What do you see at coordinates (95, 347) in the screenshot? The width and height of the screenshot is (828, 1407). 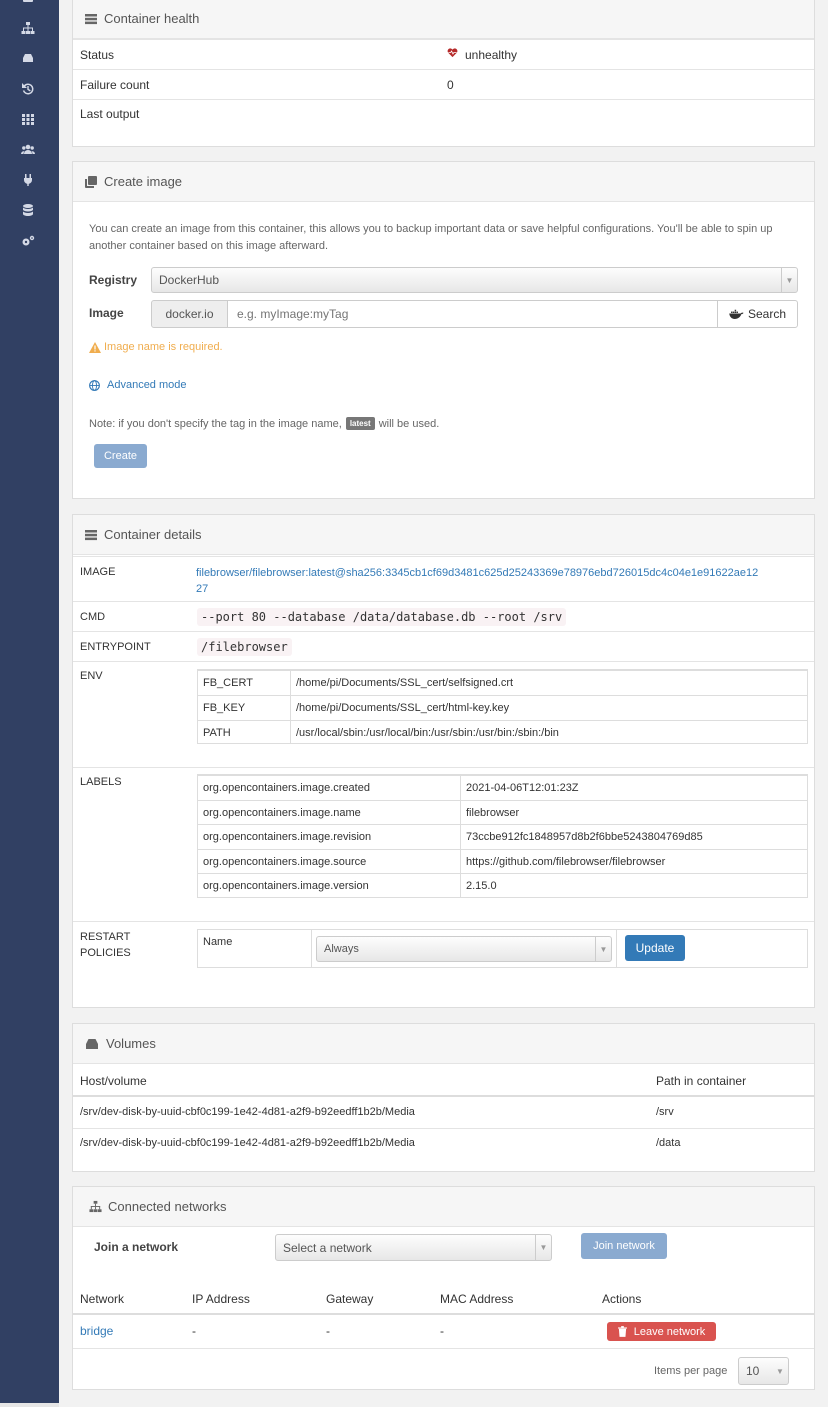 I see `warning-icon` at bounding box center [95, 347].